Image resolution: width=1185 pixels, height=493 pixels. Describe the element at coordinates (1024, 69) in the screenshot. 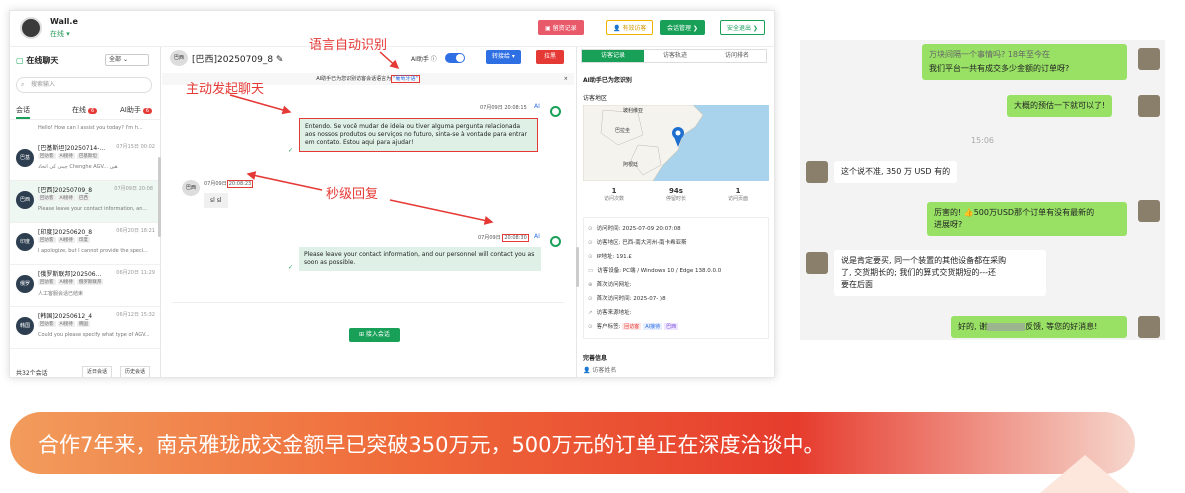

I see `chat-bubble-sent: 我们平台一共有成交多少金额的订单呀?` at that location.